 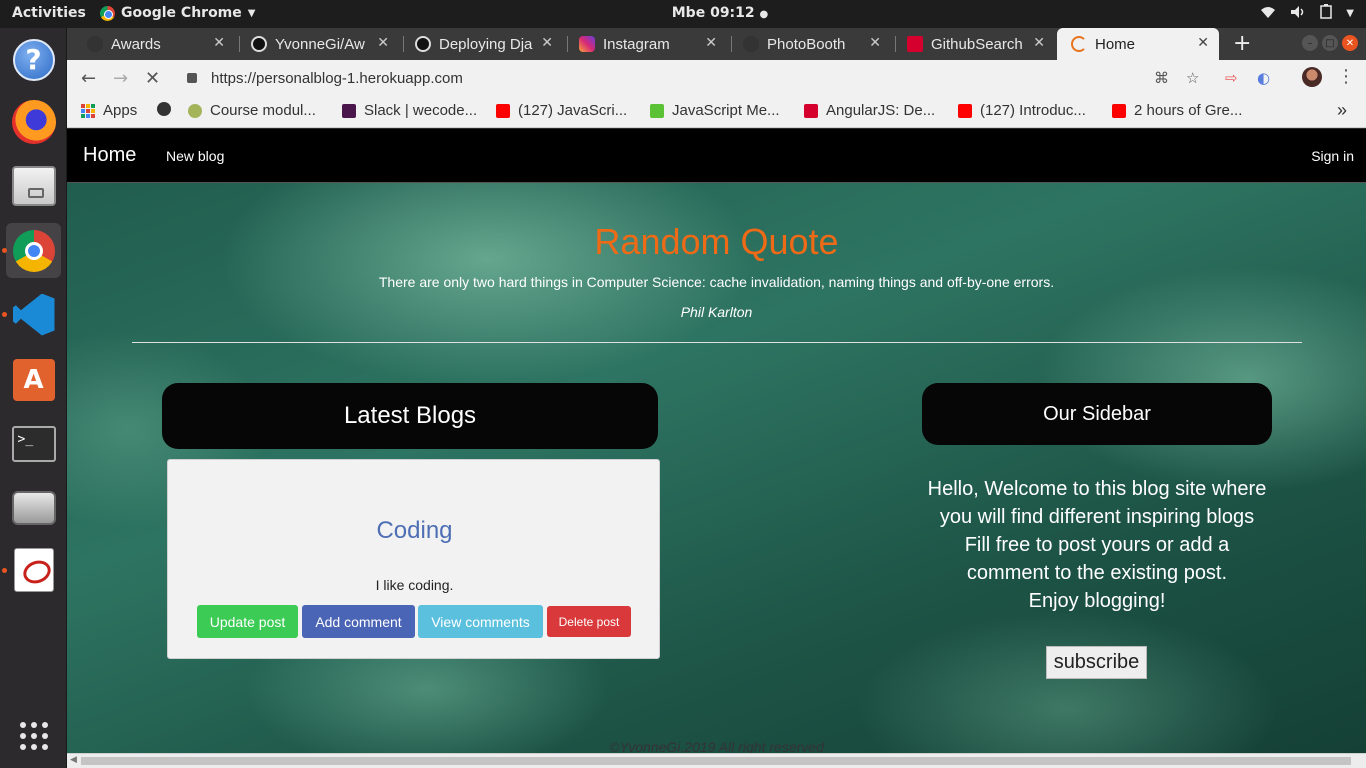 I want to click on bookmark-apps: Apps, so click(x=109, y=110).